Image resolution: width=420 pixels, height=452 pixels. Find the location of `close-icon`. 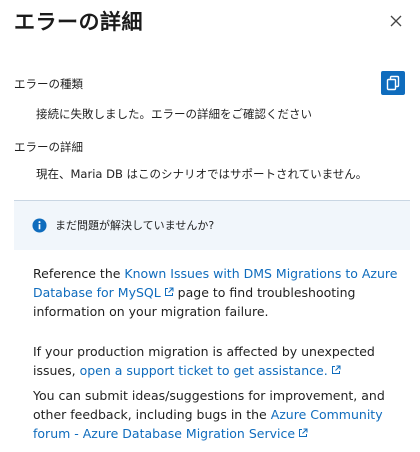

close-icon is located at coordinates (396, 21).